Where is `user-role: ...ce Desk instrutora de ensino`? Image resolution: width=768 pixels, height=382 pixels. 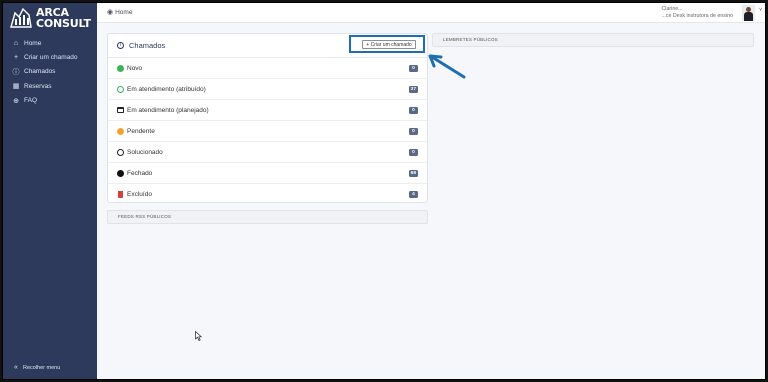
user-role: ...ce Desk instrutora de ensino is located at coordinates (697, 15).